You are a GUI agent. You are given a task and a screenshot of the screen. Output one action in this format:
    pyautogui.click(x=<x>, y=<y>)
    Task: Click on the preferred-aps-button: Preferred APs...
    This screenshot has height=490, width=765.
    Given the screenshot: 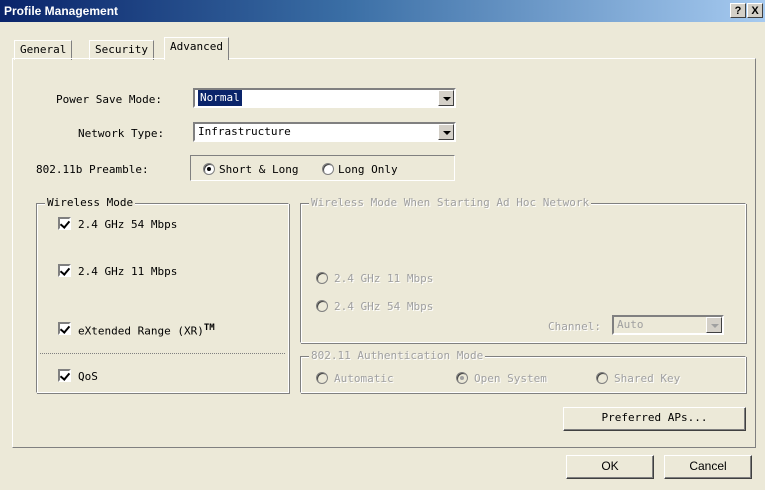 What is the action you would take?
    pyautogui.click(x=654, y=419)
    